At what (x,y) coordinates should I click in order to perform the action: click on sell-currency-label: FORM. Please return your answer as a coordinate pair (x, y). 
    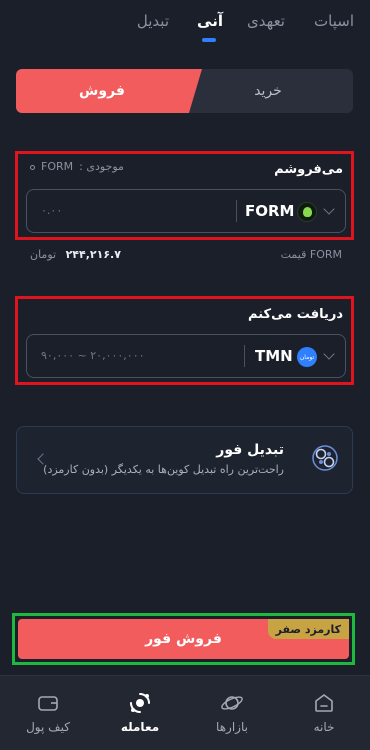
    Looking at the image, I should click on (269, 211).